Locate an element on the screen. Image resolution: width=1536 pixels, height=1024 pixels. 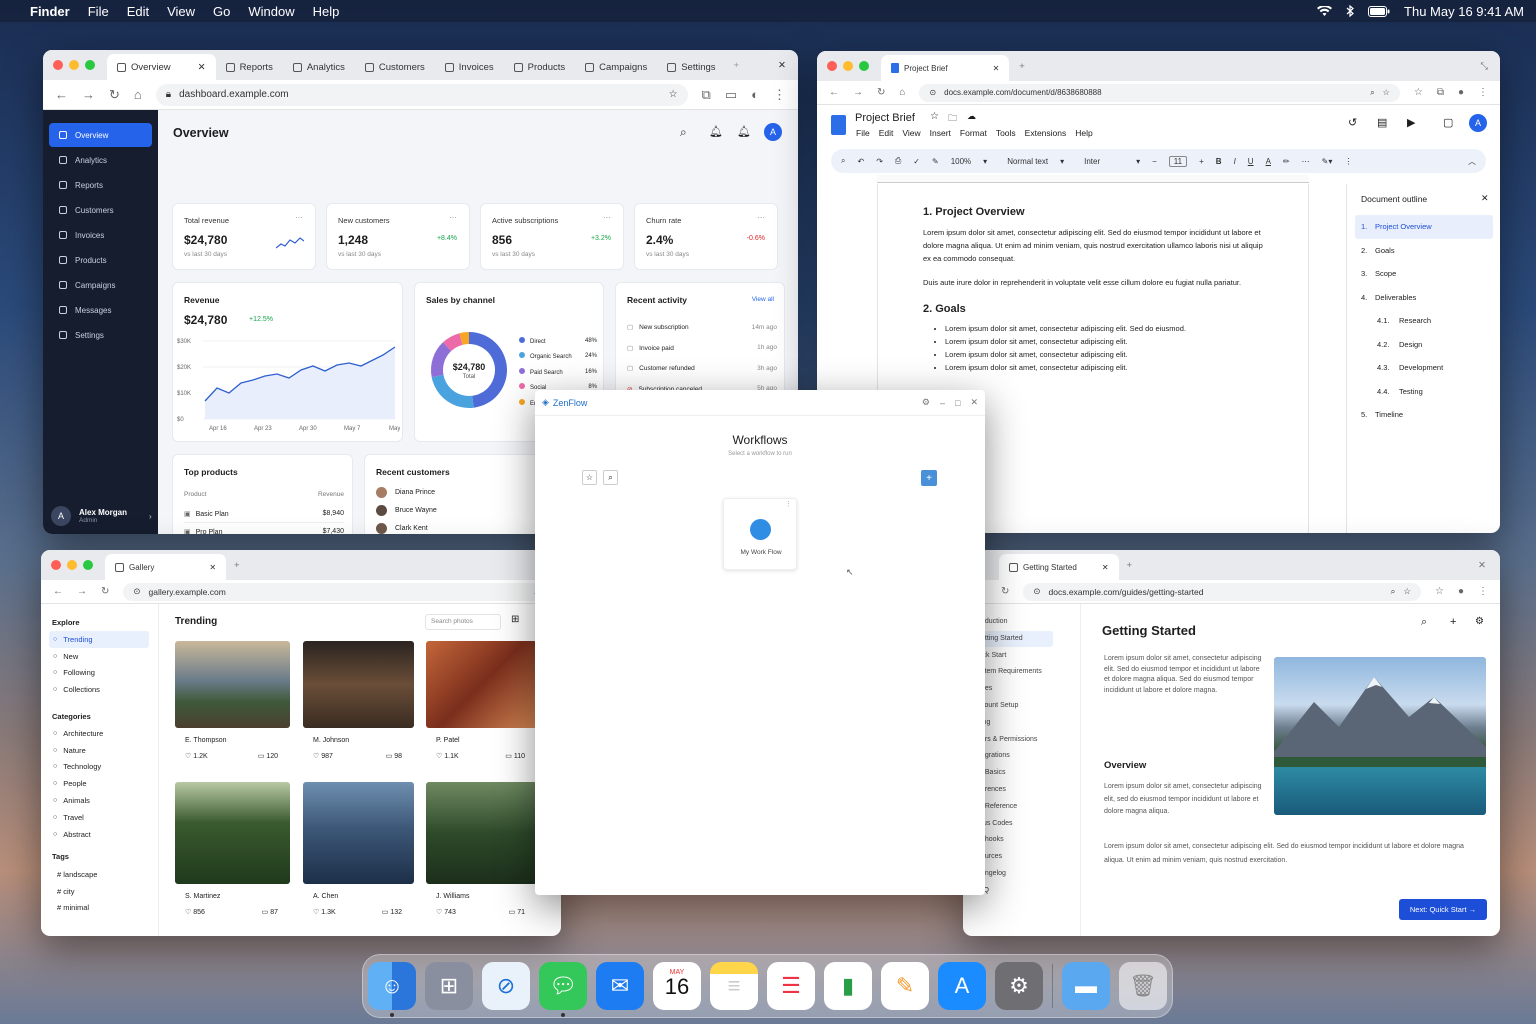
comment-count: ▭ 110 is located at coordinates (515, 756).